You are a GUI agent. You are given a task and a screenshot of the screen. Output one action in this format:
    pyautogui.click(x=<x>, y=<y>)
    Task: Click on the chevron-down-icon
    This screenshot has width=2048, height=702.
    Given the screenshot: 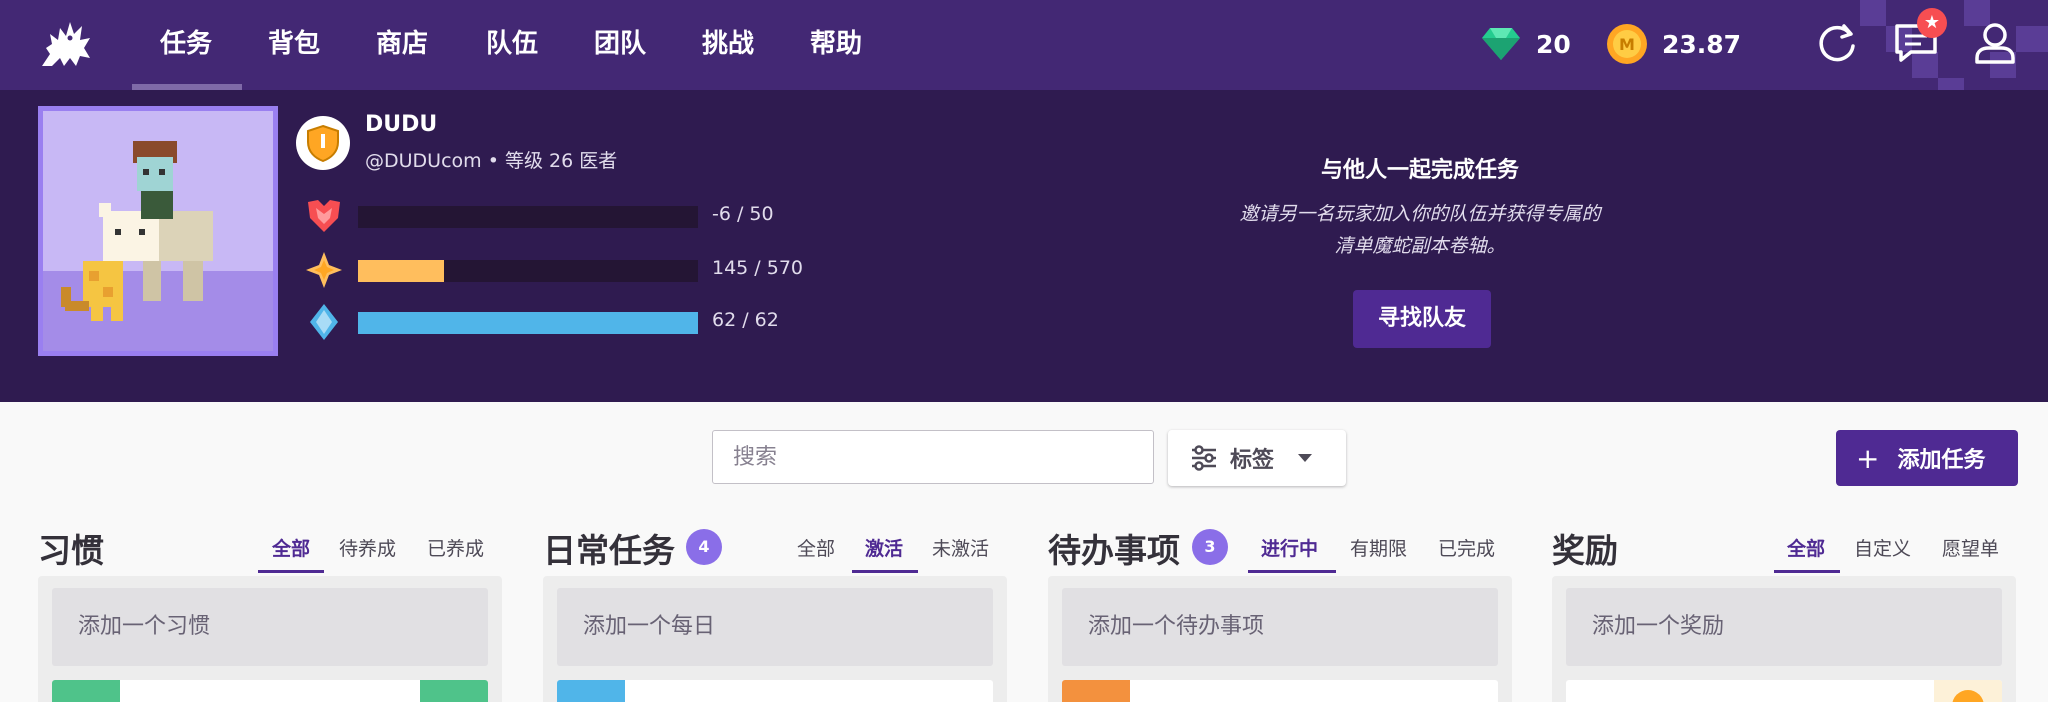 What is the action you would take?
    pyautogui.click(x=1305, y=458)
    